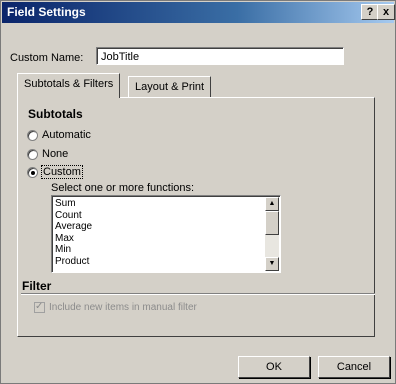 The height and width of the screenshot is (384, 396). I want to click on cancel-button: Cancel, so click(354, 367).